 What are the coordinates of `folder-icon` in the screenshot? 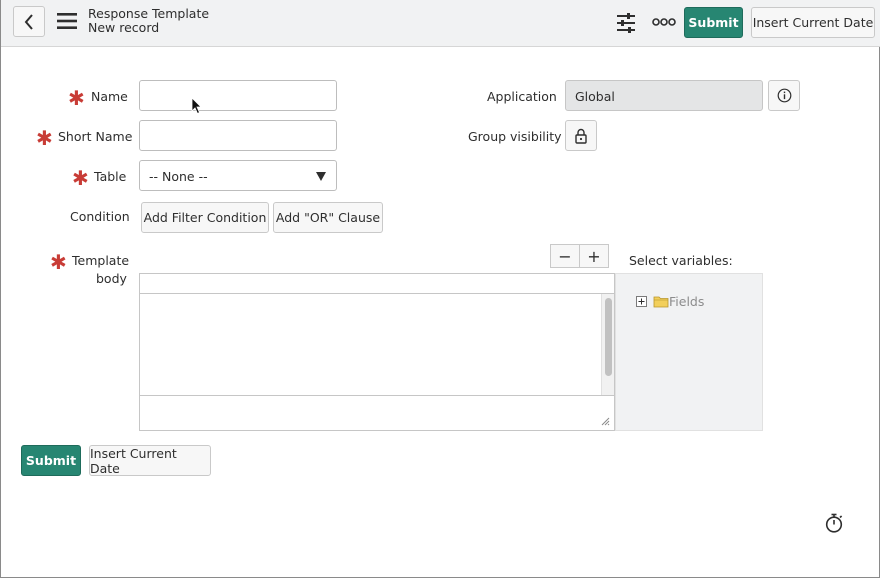 It's located at (661, 302).